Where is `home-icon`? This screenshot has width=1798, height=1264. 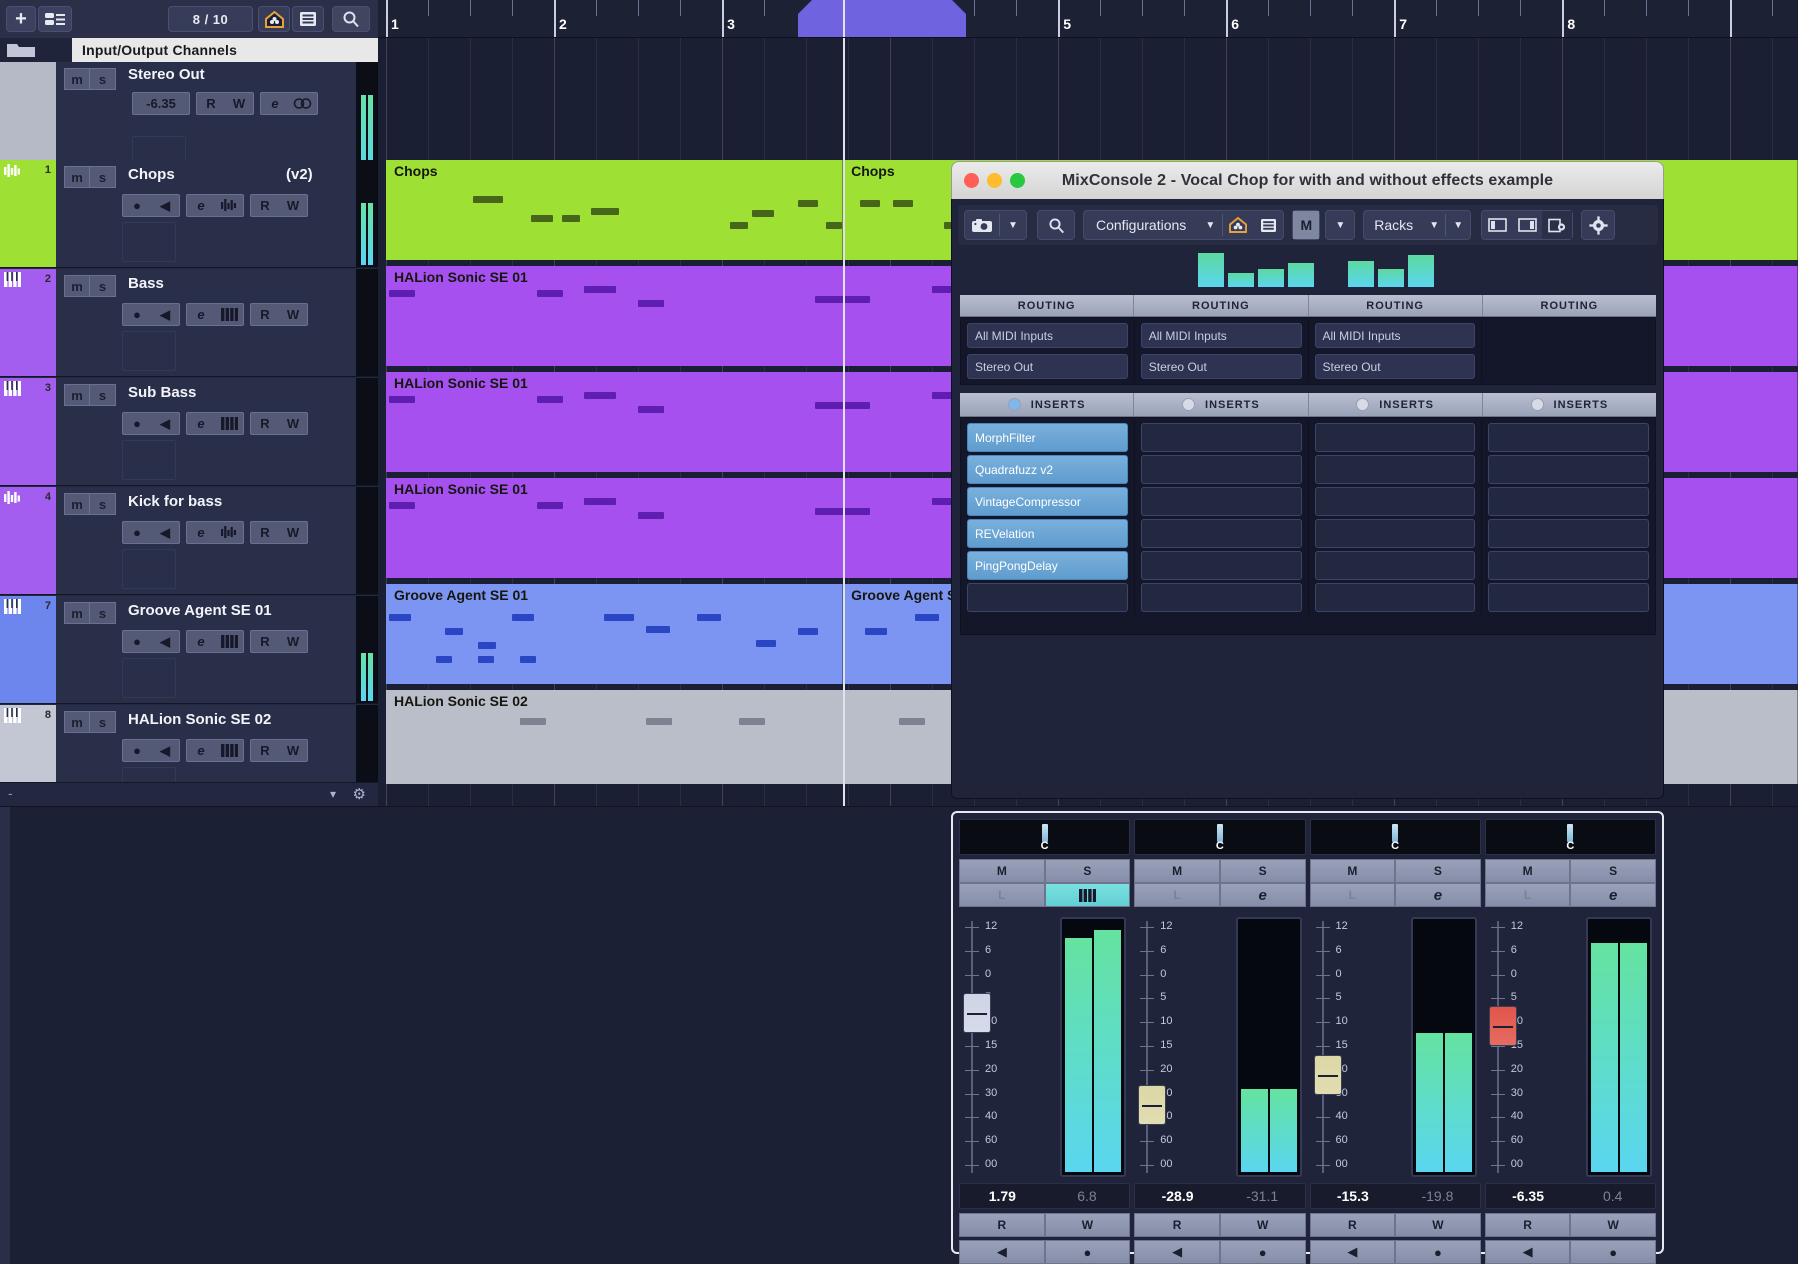 home-icon is located at coordinates (1238, 225).